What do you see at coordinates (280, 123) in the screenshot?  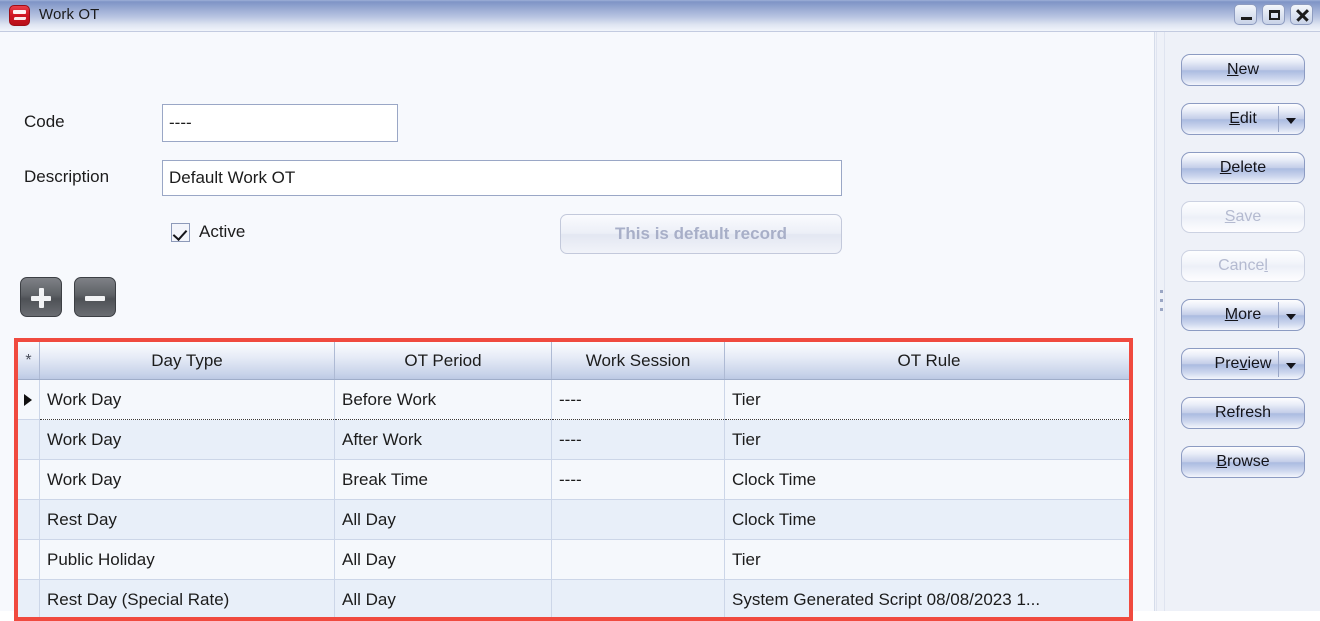 I see `code-input: ----` at bounding box center [280, 123].